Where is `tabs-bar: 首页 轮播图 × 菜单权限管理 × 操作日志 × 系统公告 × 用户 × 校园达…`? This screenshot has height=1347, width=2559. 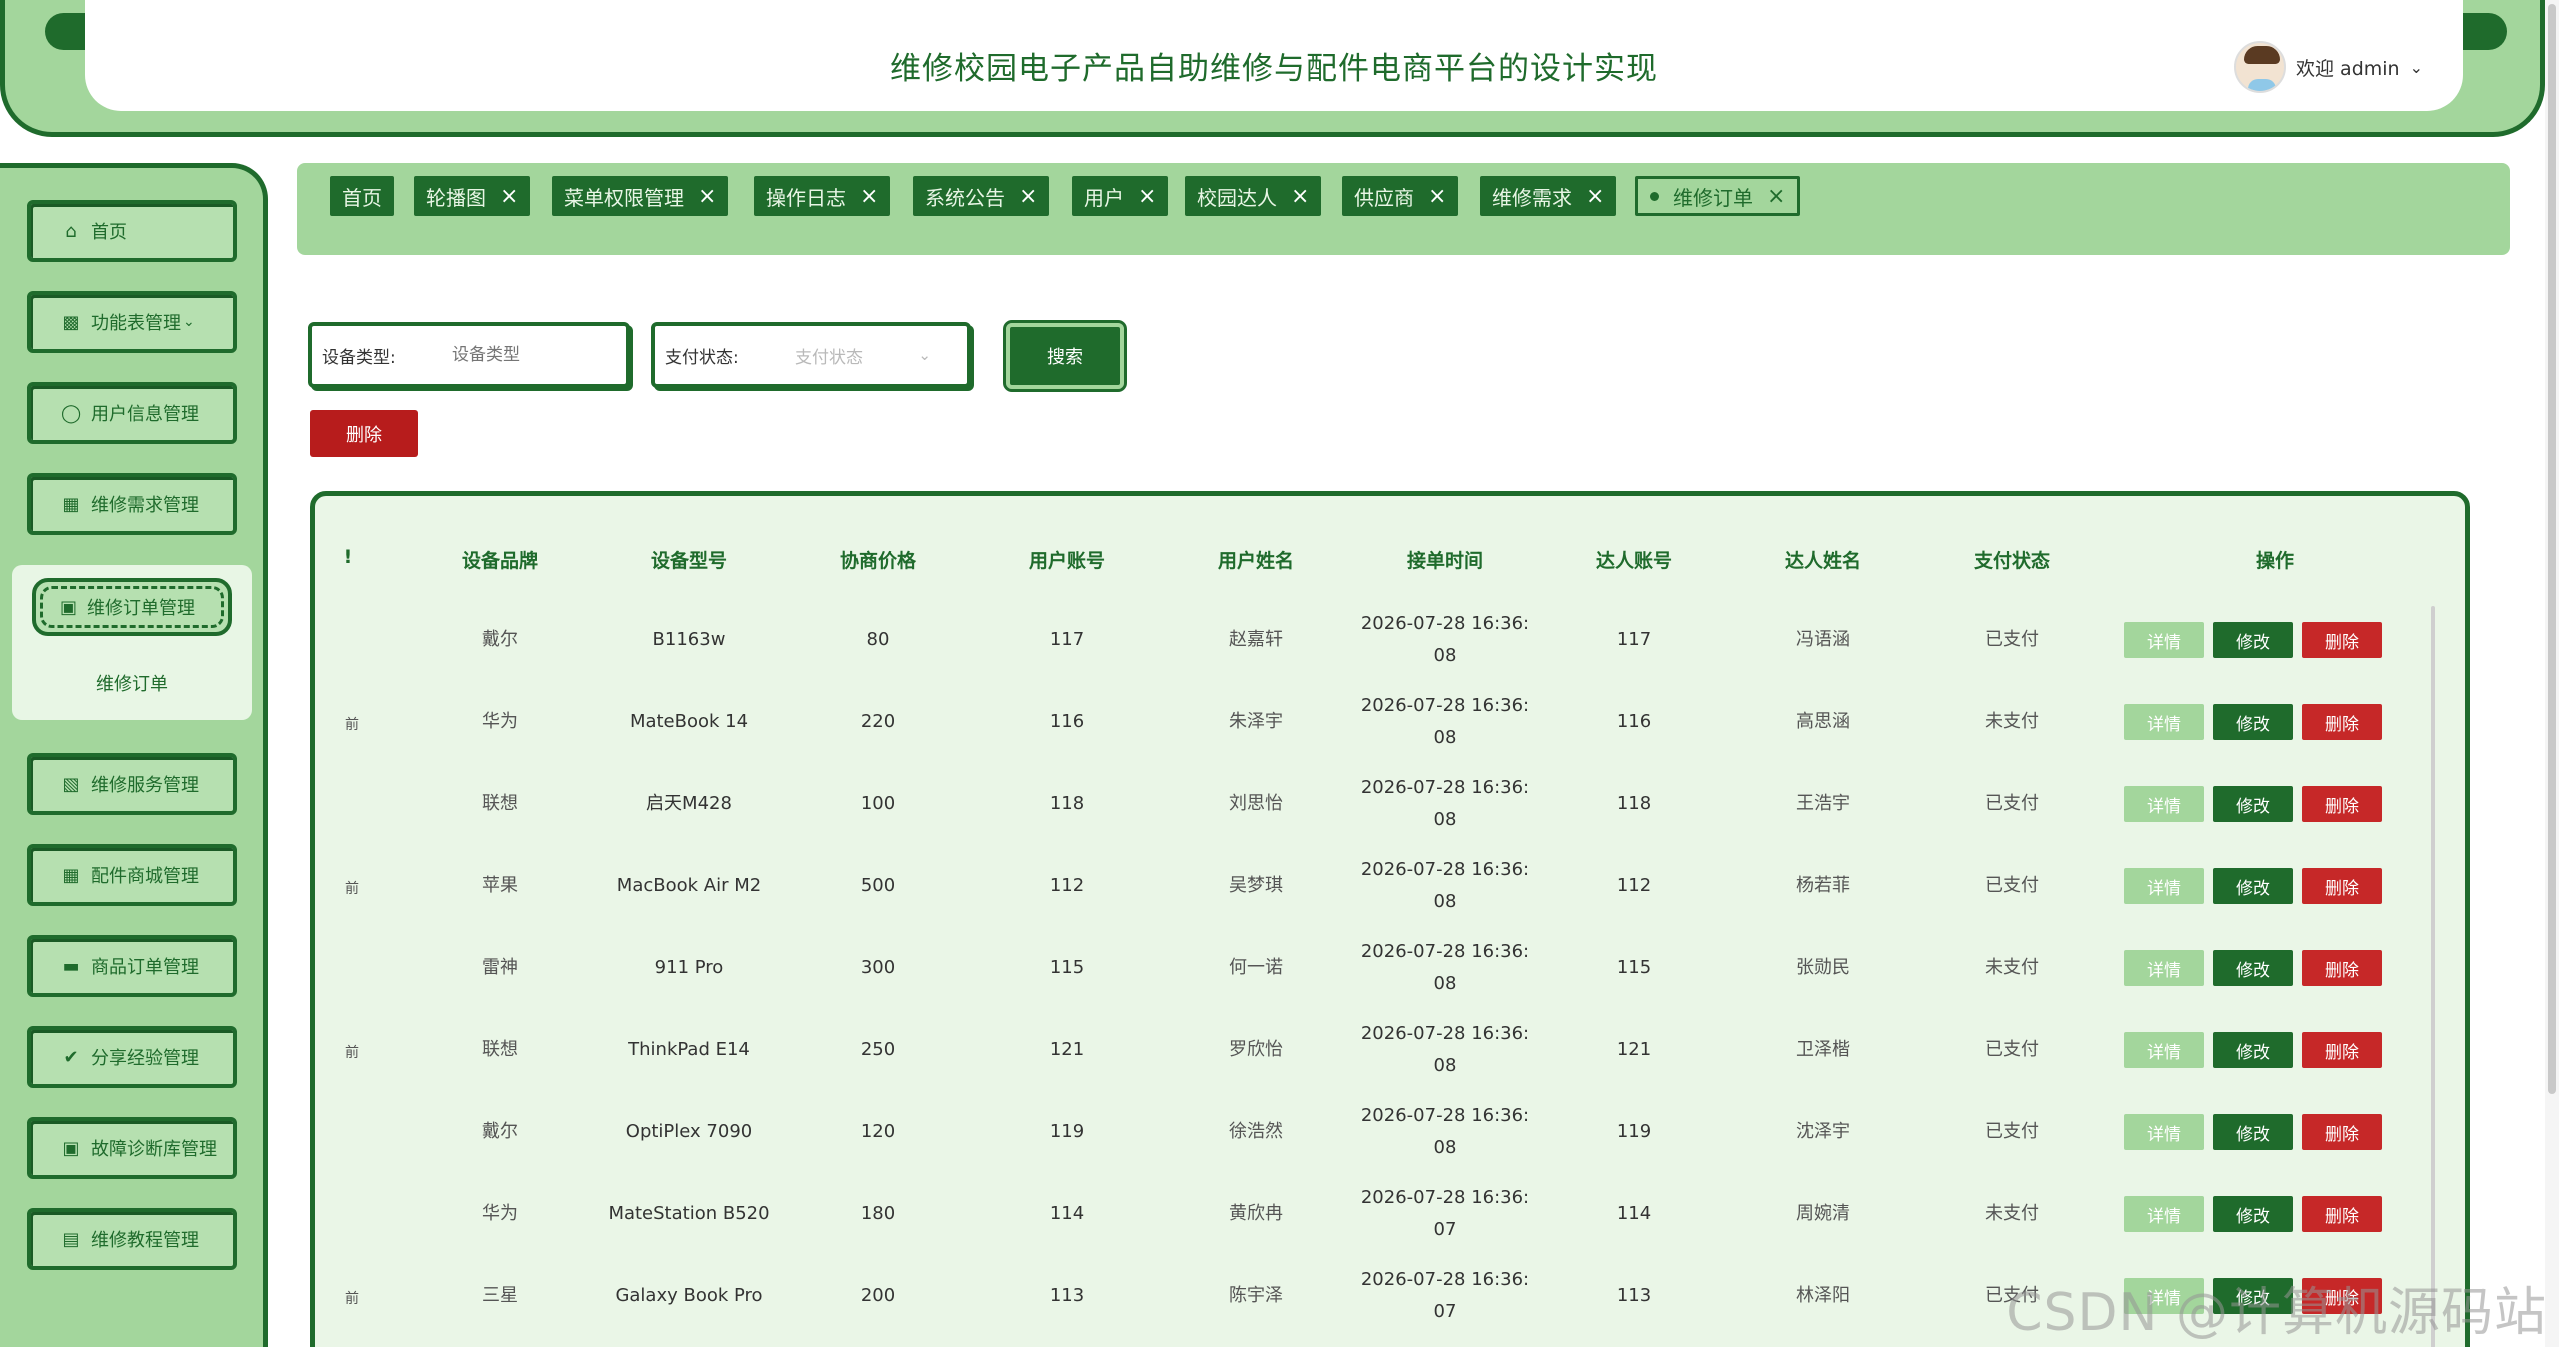 tabs-bar: 首页 轮播图 × 菜单权限管理 × 操作日志 × 系统公告 × 用户 × 校园达… is located at coordinates (1403, 209).